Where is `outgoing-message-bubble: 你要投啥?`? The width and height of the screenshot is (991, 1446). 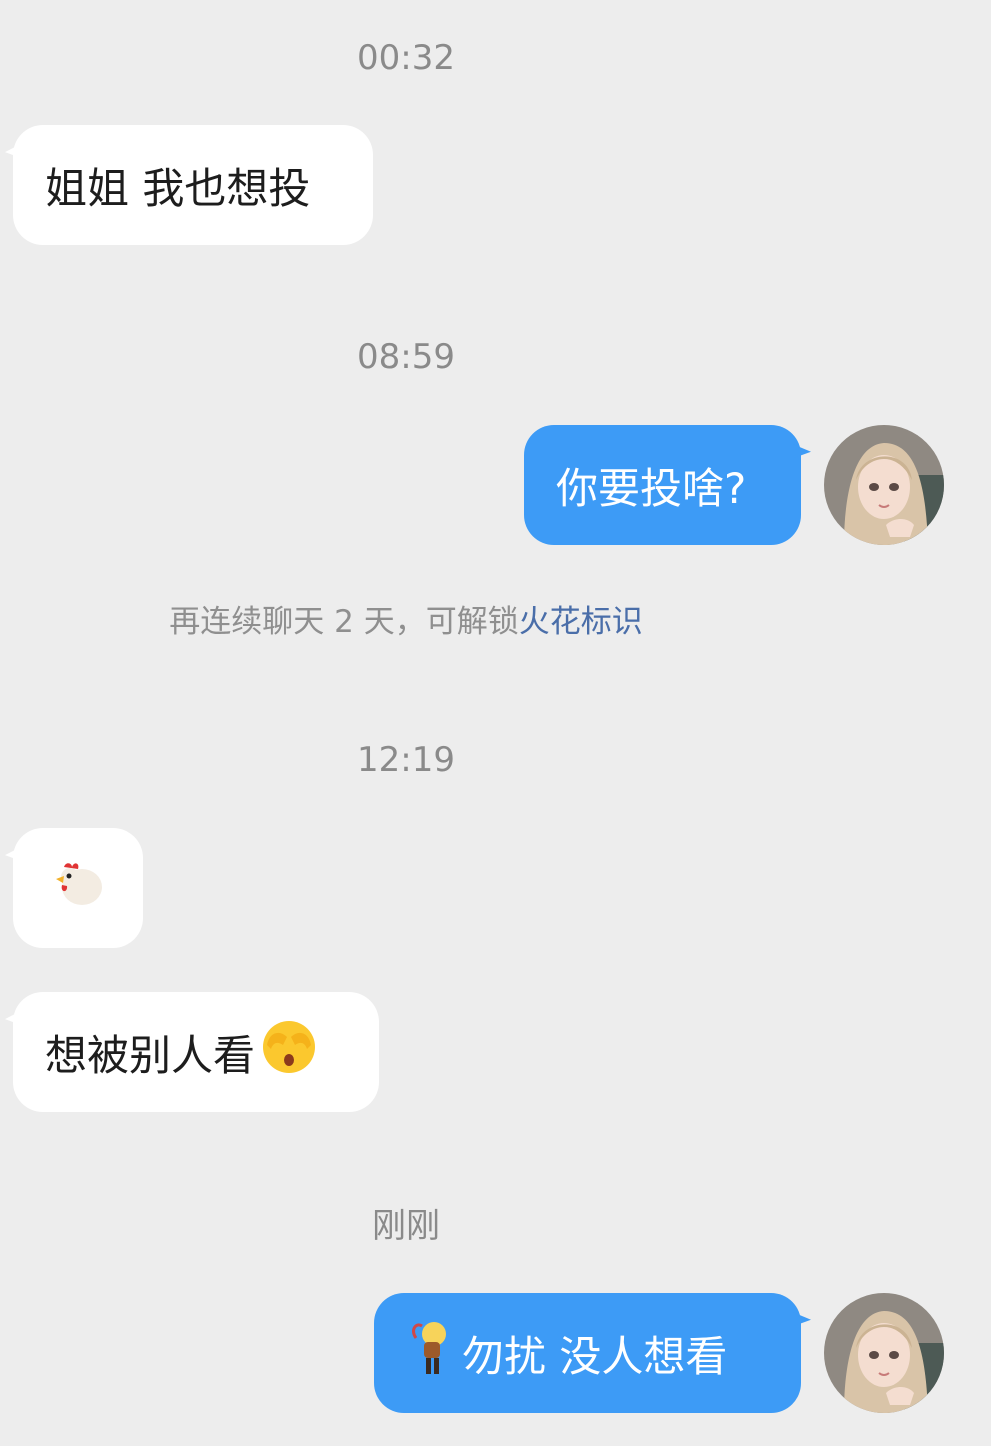
outgoing-message-bubble: 你要投啥? is located at coordinates (662, 485).